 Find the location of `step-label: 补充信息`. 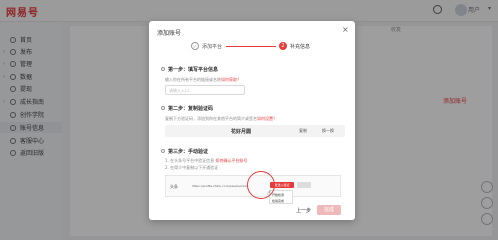

step-label: 补充信息 is located at coordinates (300, 47).